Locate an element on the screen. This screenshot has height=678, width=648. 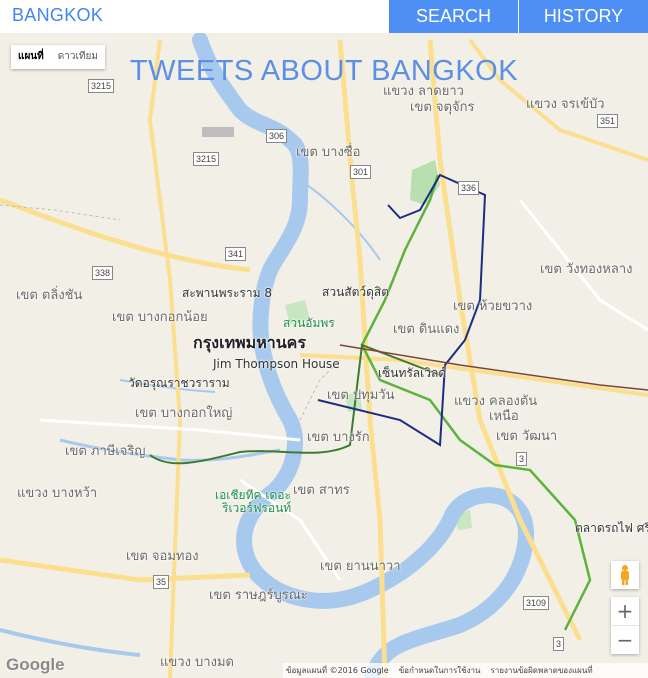
place-label: Jim Thompson House is located at coordinates (276, 364).